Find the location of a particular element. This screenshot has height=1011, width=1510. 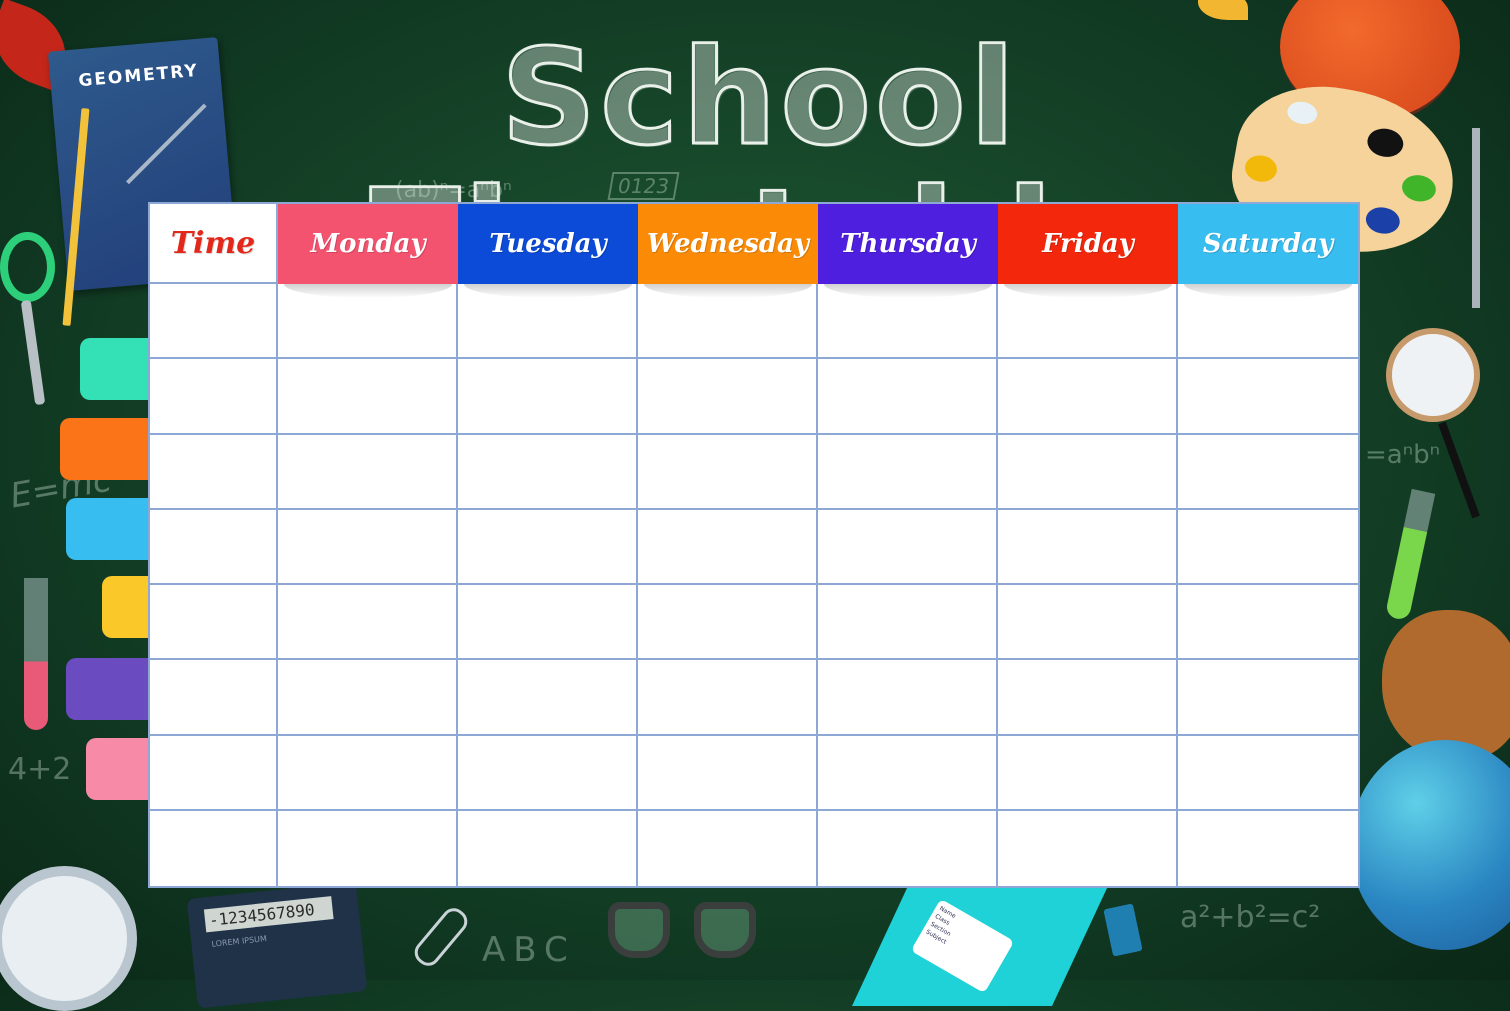

magnifier-icon is located at coordinates (1433, 375).